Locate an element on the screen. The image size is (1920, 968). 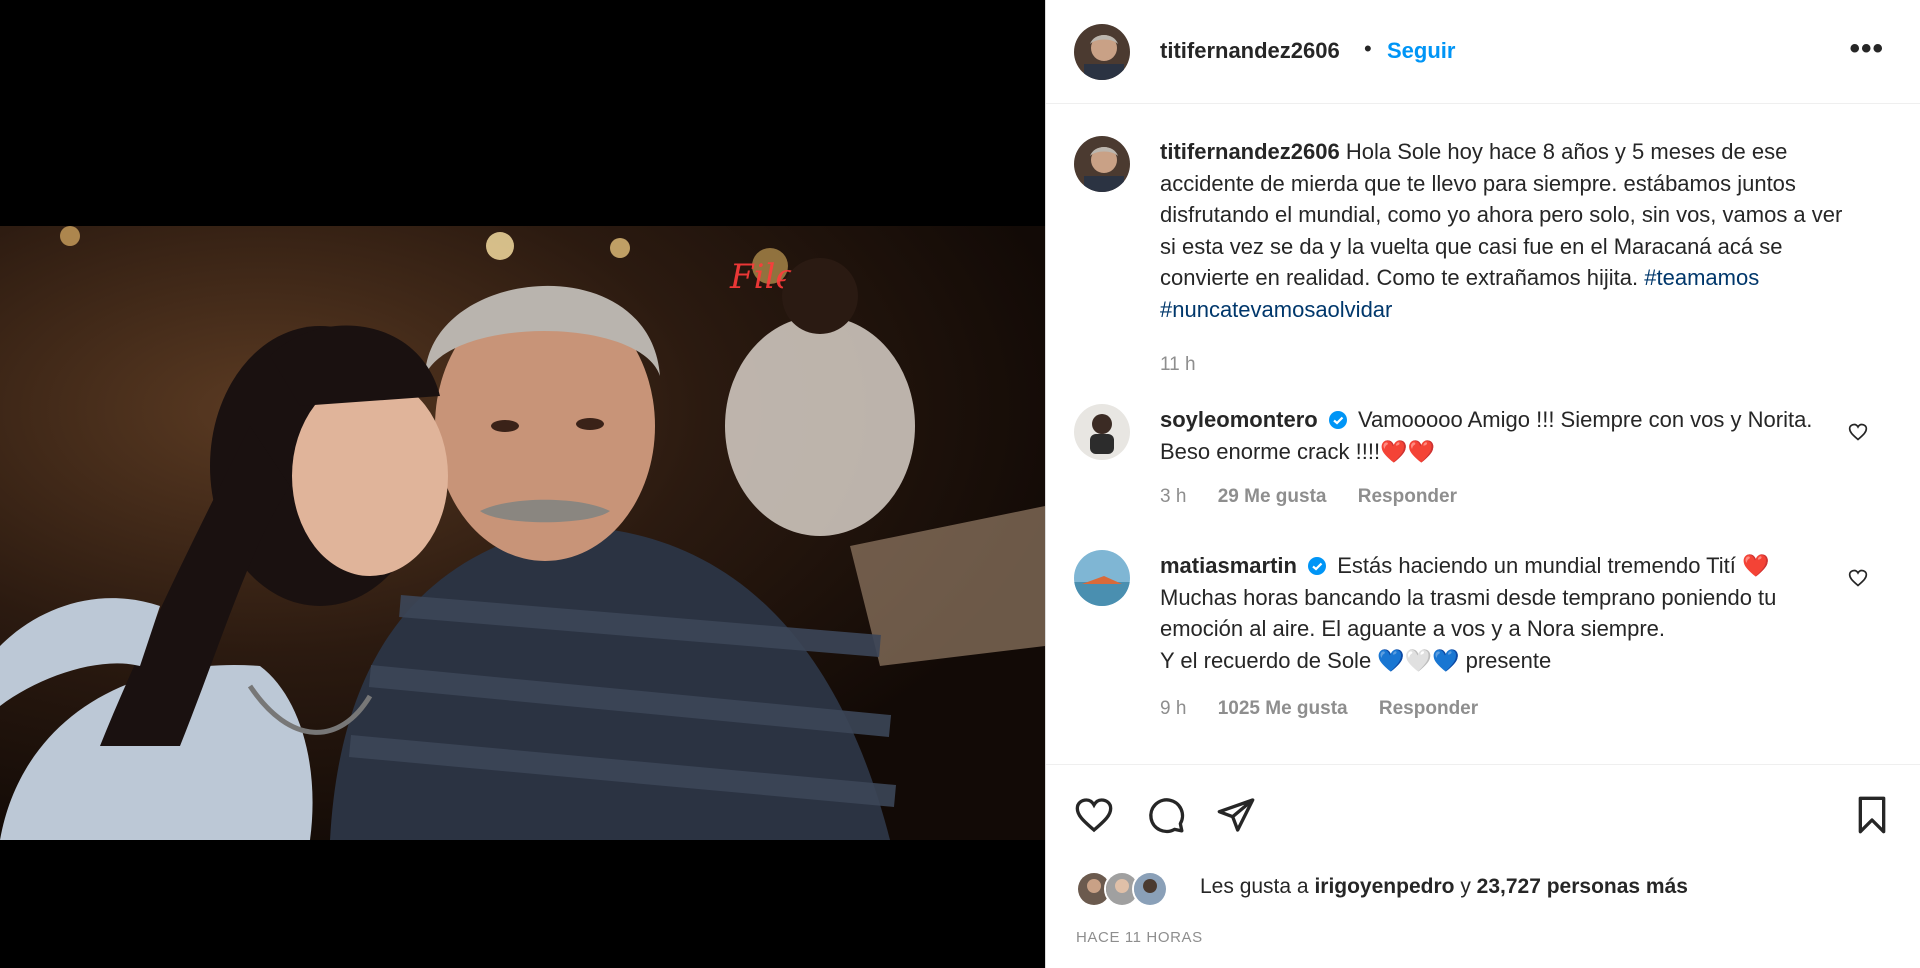
comment-time: 3 h is located at coordinates (1173, 496).